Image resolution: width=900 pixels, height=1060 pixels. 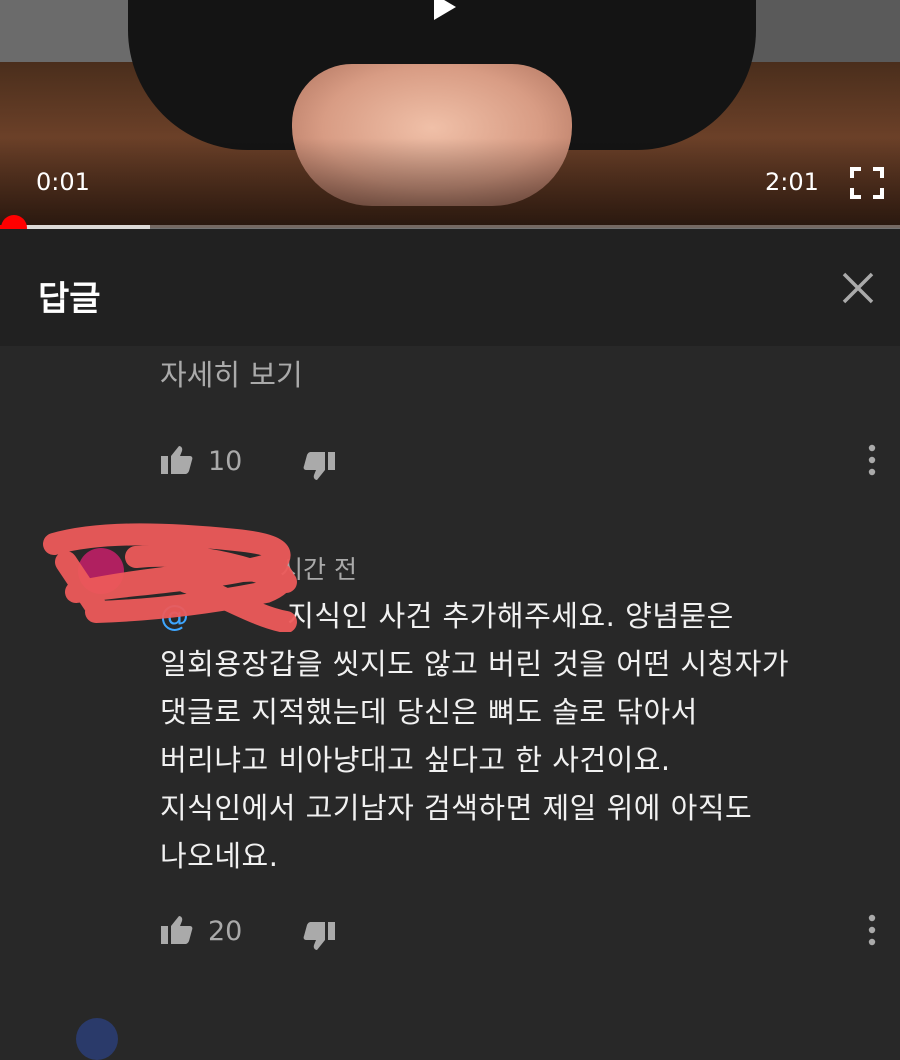 What do you see at coordinates (225, 931) in the screenshot?
I see `like-count: 20` at bounding box center [225, 931].